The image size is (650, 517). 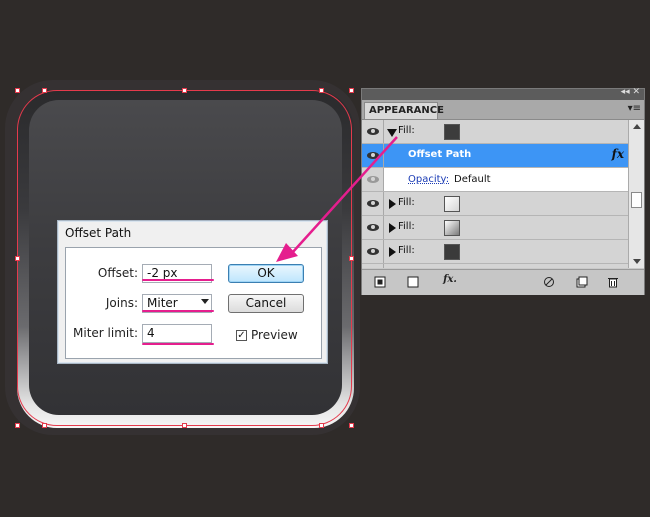 What do you see at coordinates (184, 90) in the screenshot?
I see `selection-handle-top-center` at bounding box center [184, 90].